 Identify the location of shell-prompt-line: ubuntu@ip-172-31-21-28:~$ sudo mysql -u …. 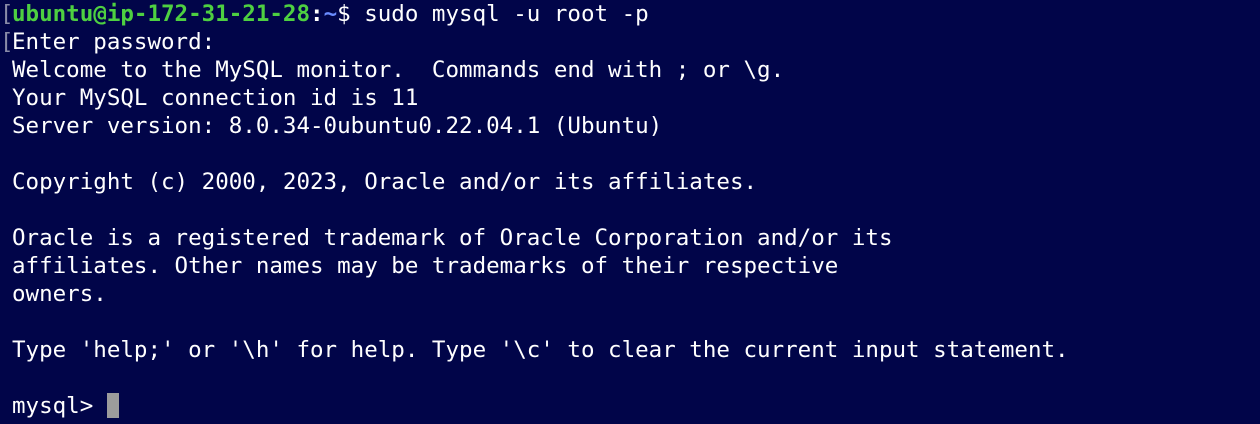
(330, 14).